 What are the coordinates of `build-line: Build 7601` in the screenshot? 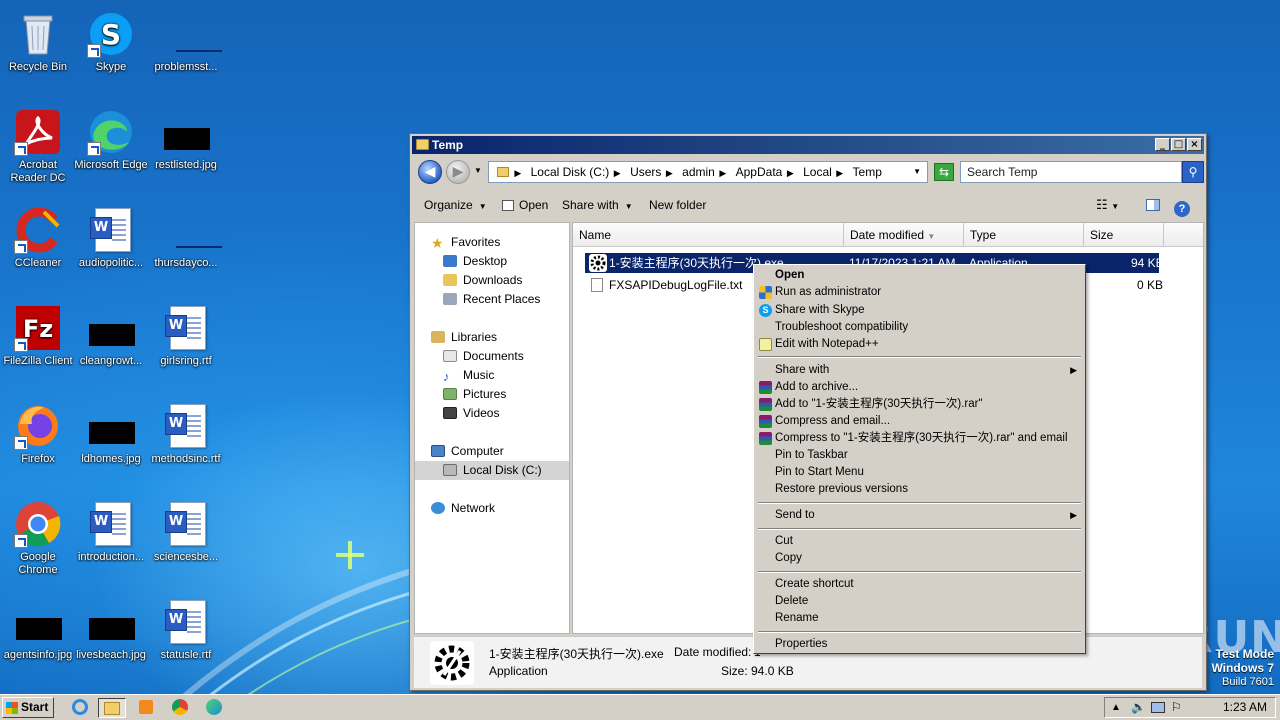 It's located at (1248, 682).